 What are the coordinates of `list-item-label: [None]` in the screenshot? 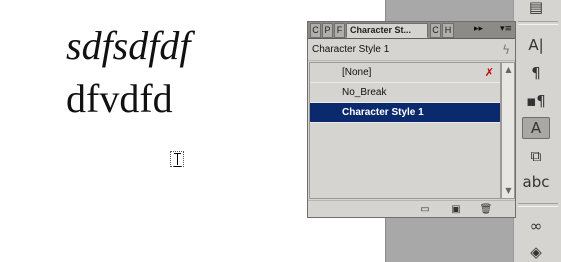 It's located at (357, 72).